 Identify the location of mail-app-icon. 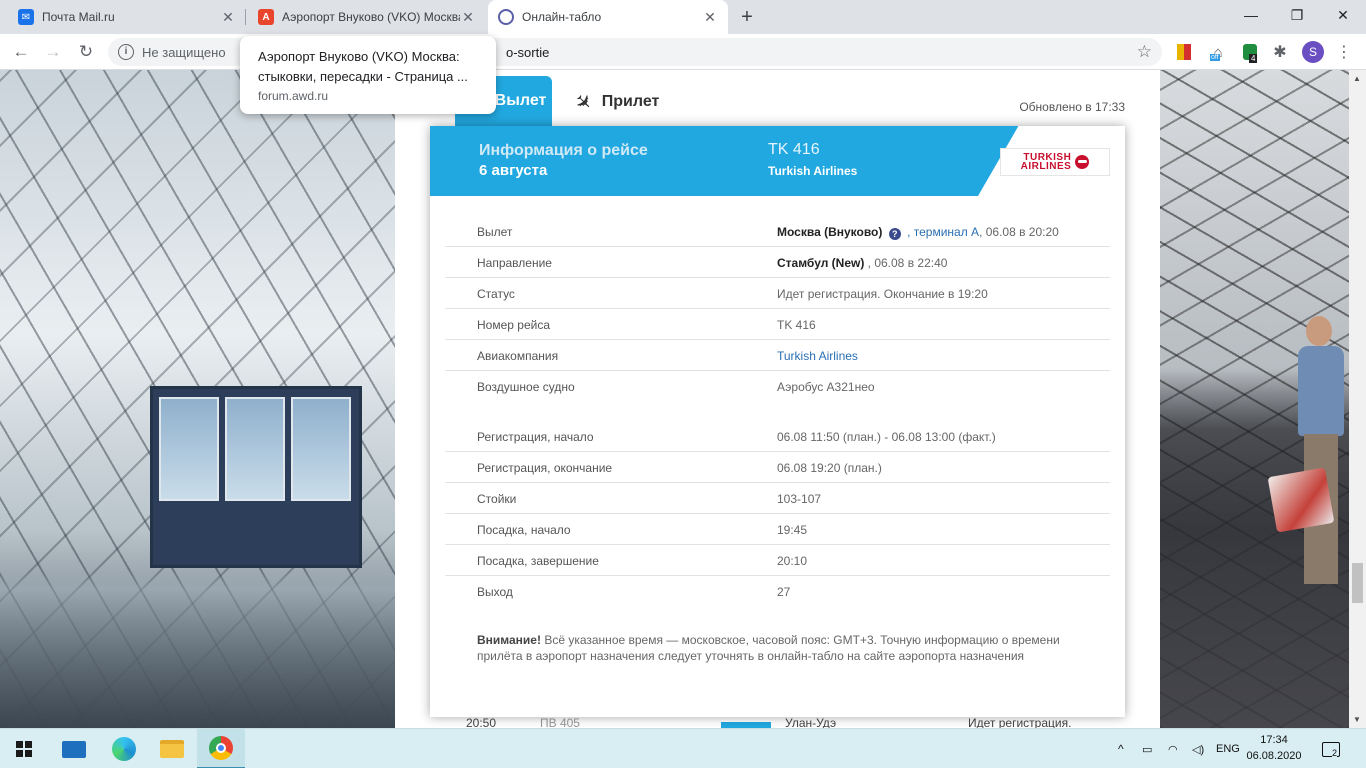
(74, 748).